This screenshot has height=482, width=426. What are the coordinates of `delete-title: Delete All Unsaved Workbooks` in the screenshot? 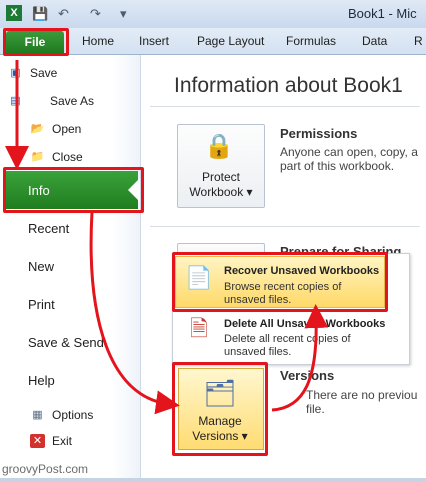 It's located at (305, 324).